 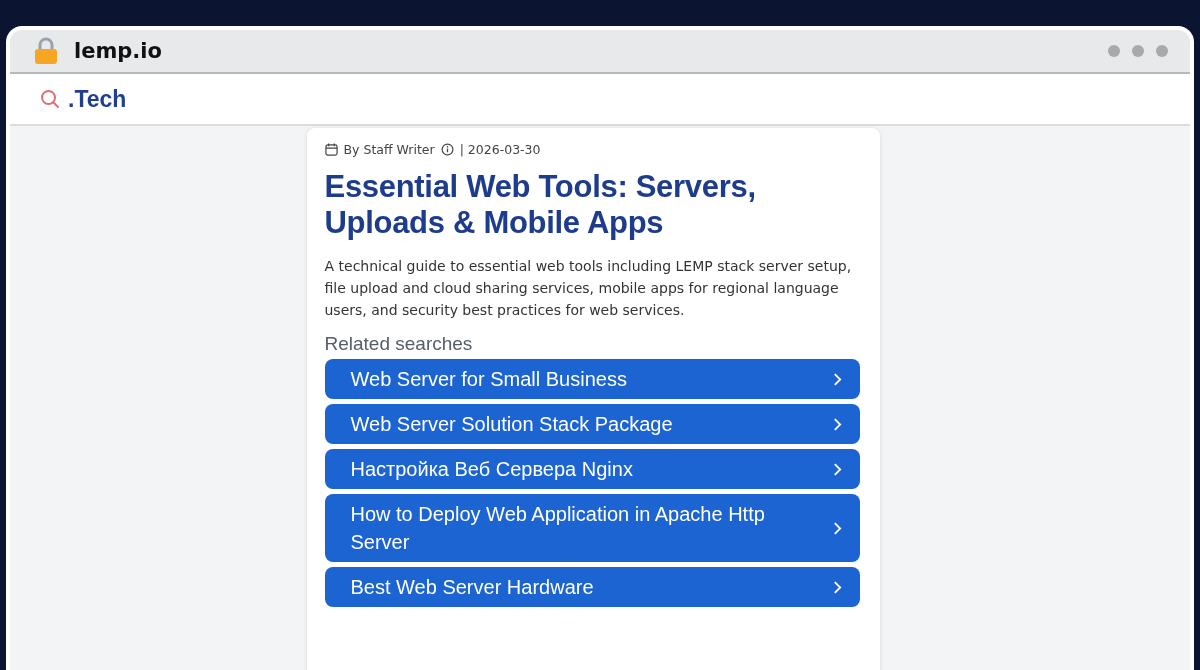 What do you see at coordinates (588, 288) in the screenshot?
I see `article-summary: A technical guide to essential web tools including LEMP stack server setup, file upload and cloud sharing services, mobile apps for regional language users, and security best practices for web services.` at bounding box center [588, 288].